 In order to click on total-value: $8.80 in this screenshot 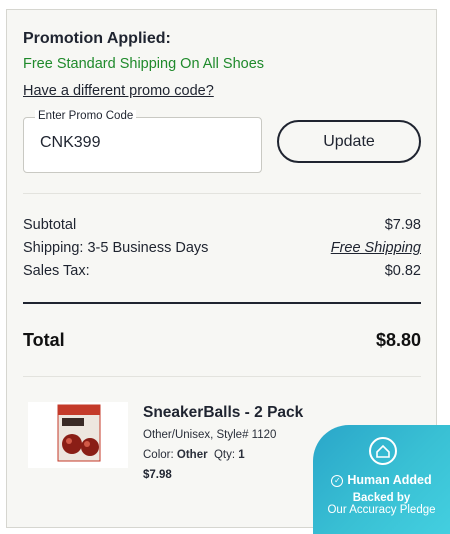, I will do `click(398, 340)`.